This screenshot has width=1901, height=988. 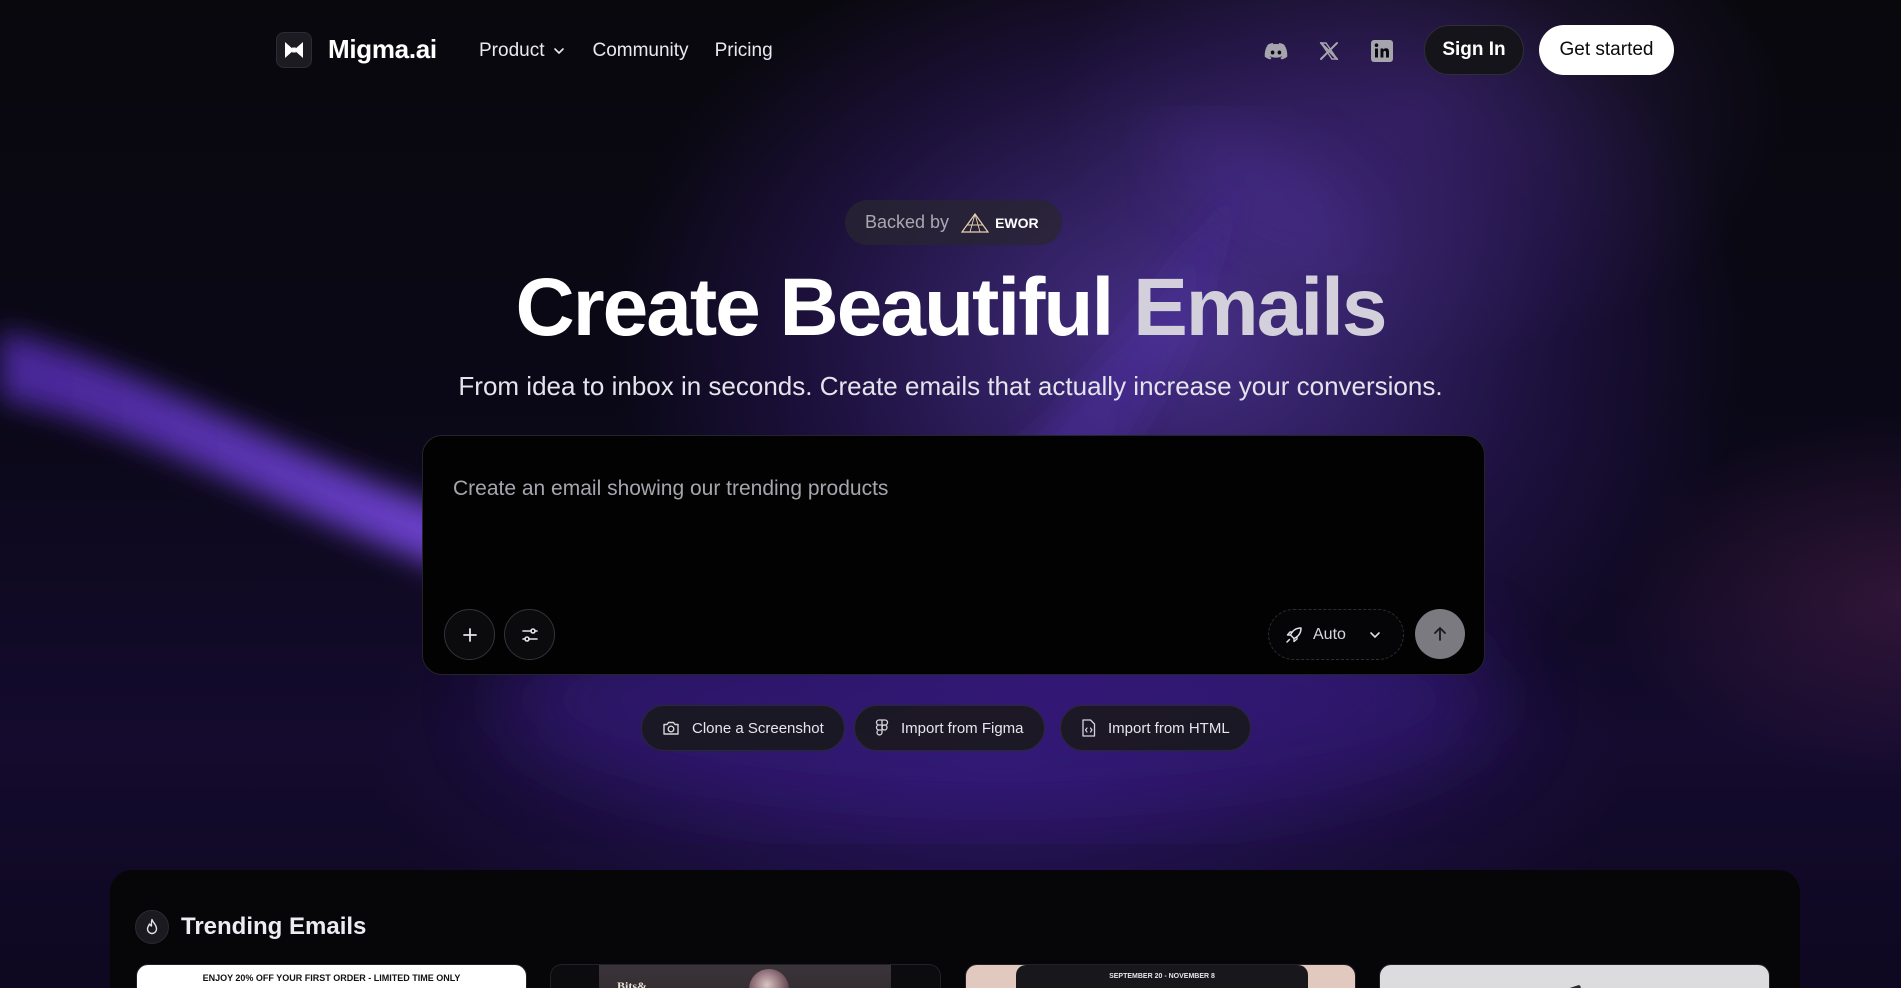 I want to click on arrow-up-icon, so click(x=1440, y=634).